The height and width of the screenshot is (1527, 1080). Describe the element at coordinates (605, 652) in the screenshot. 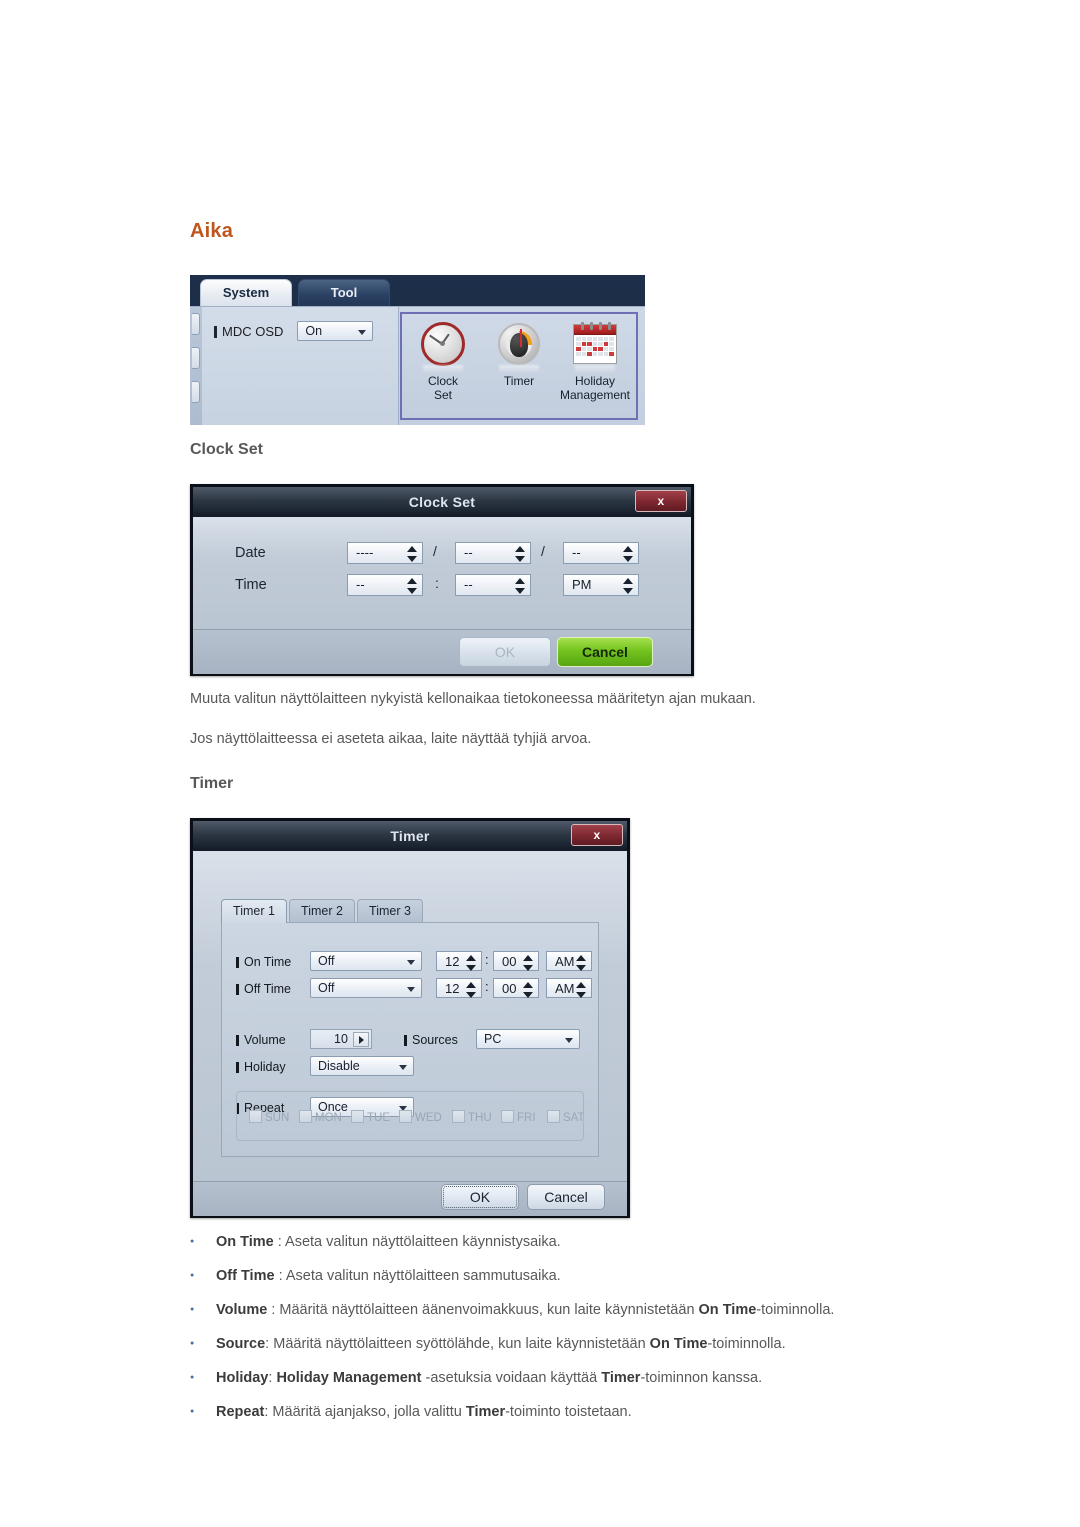

I see `clock-set-cancel-button: Cancel` at that location.